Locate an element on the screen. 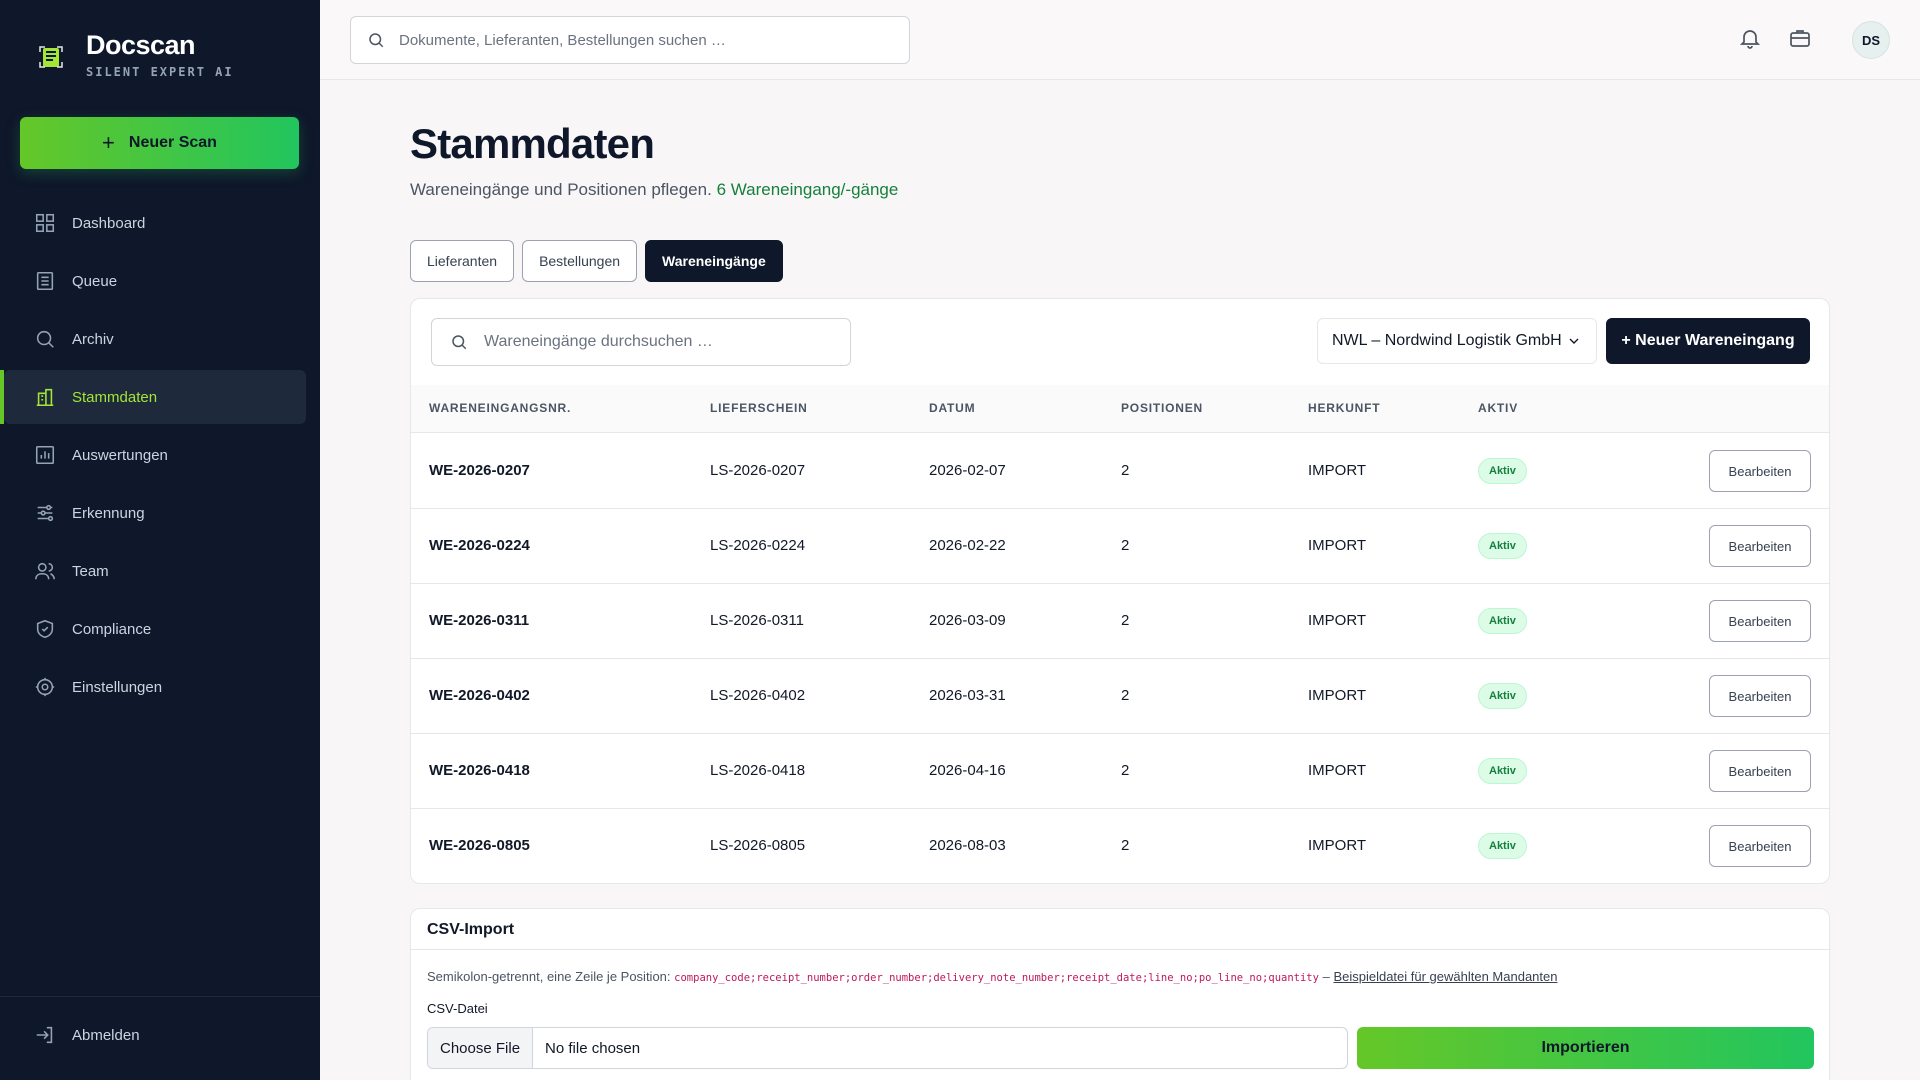  company-select: NWL – Nordwind Logistik GmbH is located at coordinates (1457, 341).